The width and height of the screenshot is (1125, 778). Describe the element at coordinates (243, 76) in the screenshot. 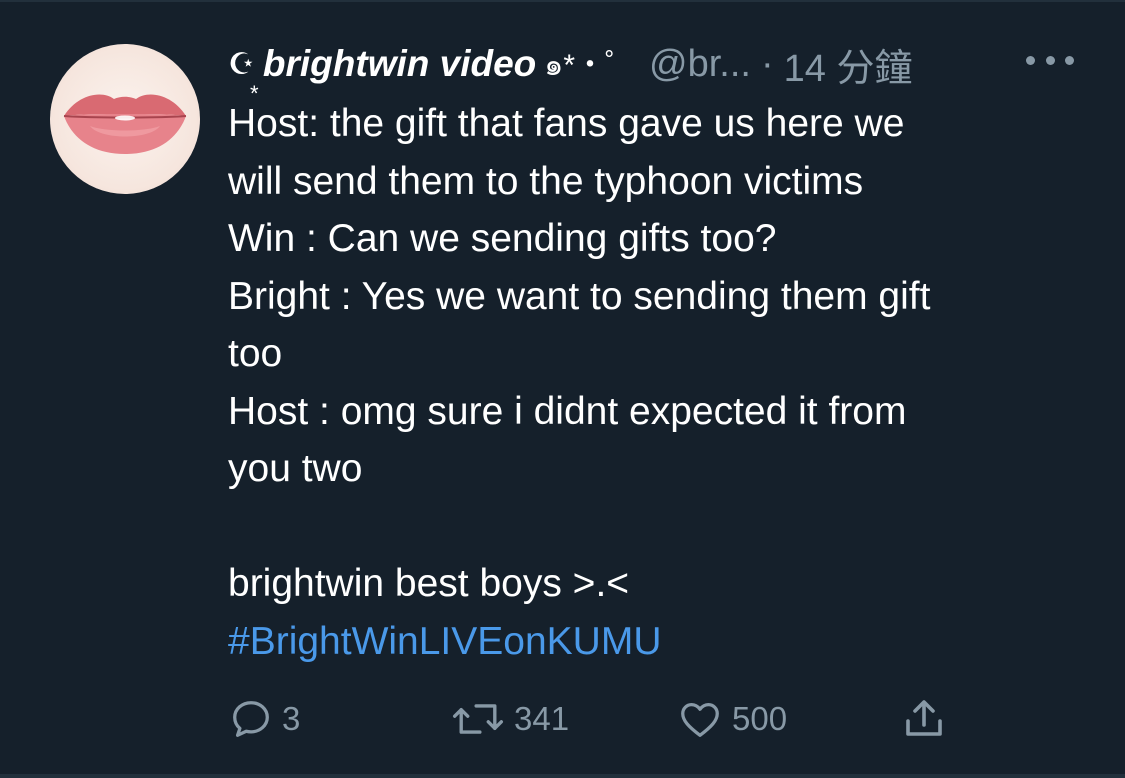

I see `name-prefix-glyph: ☪︎ *` at that location.